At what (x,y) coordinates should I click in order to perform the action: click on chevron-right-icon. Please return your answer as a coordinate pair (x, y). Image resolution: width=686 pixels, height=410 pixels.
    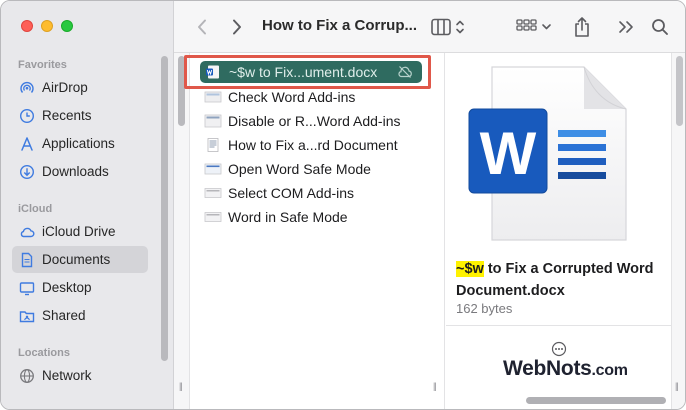
    Looking at the image, I should click on (237, 27).